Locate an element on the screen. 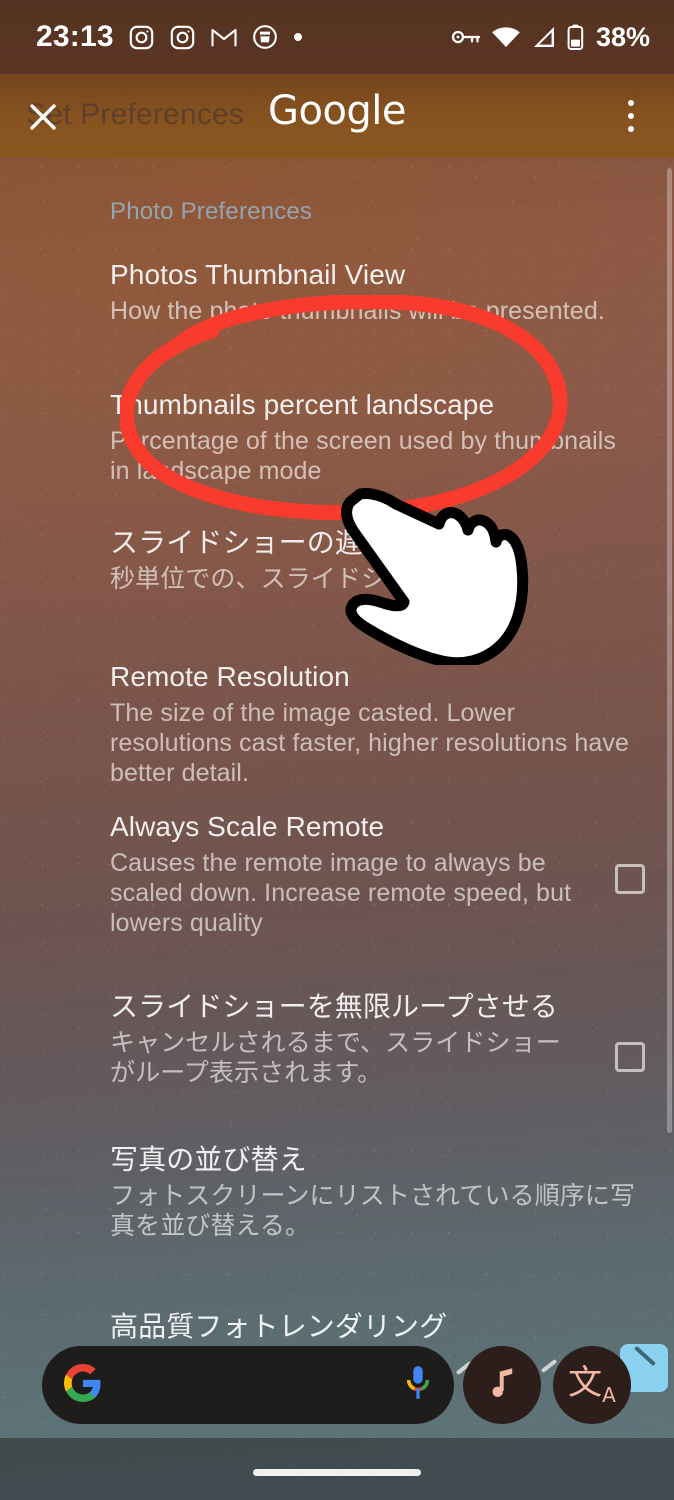 The image size is (674, 1500). battery-percent-label: 38% is located at coordinates (622, 36).